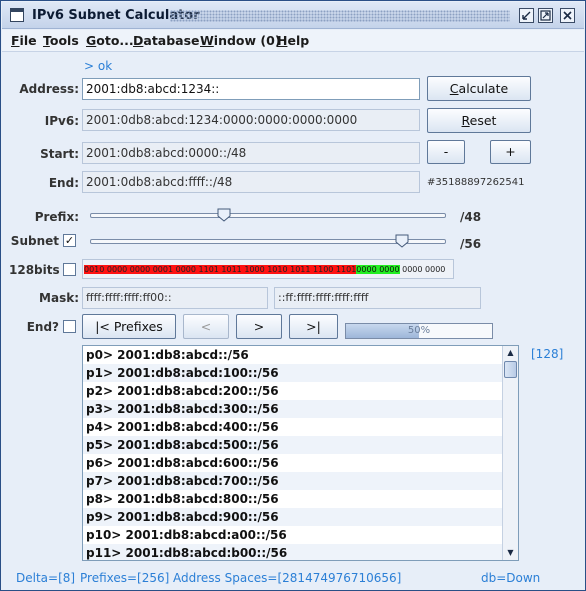 The width and height of the screenshot is (586, 591). What do you see at coordinates (293, 391) in the screenshot?
I see `list-item: p2> 2001:db8:abcd:200::/56` at bounding box center [293, 391].